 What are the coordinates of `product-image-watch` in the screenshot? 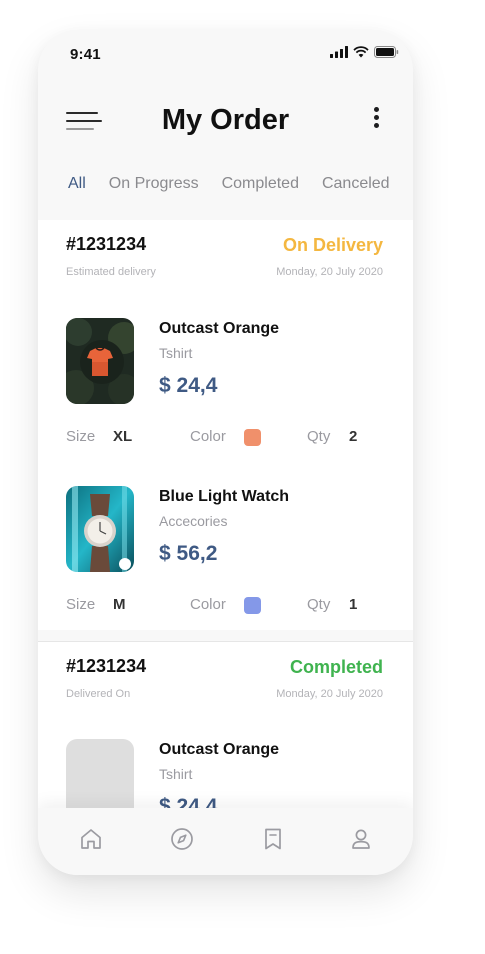 It's located at (100, 529).